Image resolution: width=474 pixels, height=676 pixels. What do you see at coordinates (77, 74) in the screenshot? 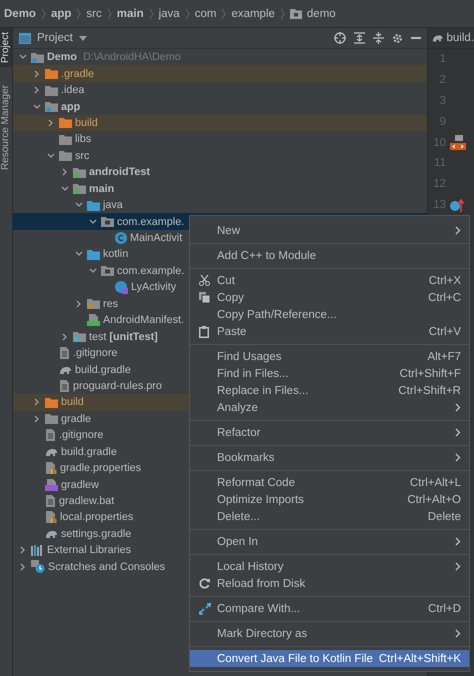
I see `tree-item-label: .gradle` at bounding box center [77, 74].